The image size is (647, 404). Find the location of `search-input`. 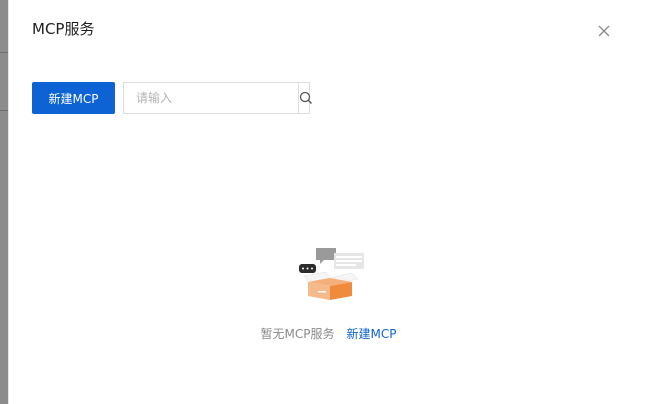

search-input is located at coordinates (211, 98).